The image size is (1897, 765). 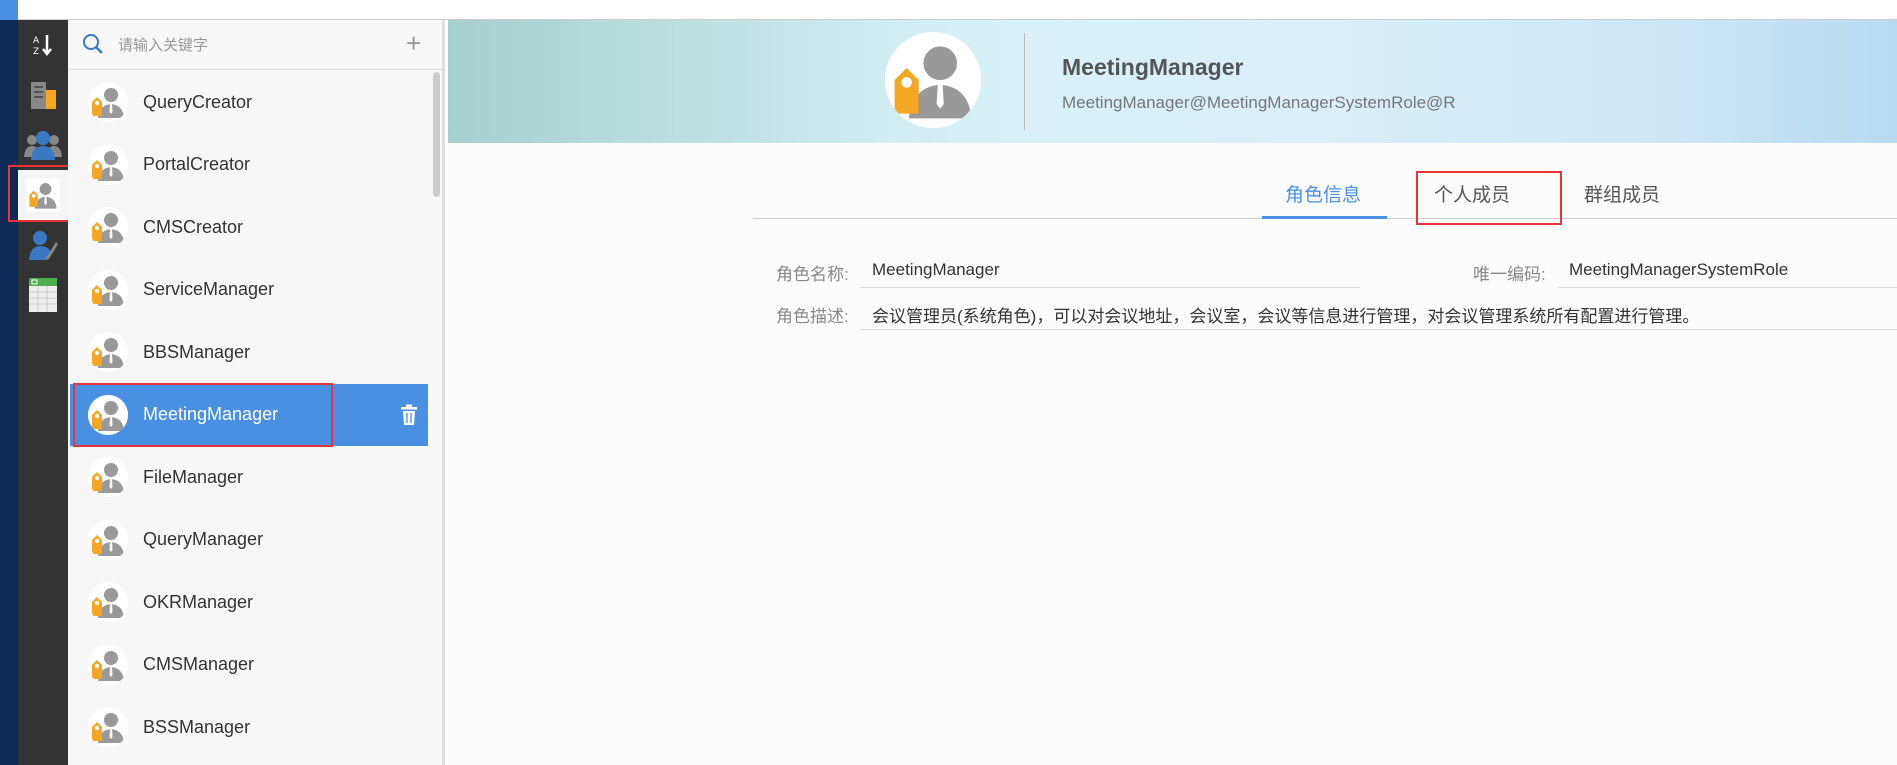 I want to click on role-name: BBSManager, so click(x=197, y=351).